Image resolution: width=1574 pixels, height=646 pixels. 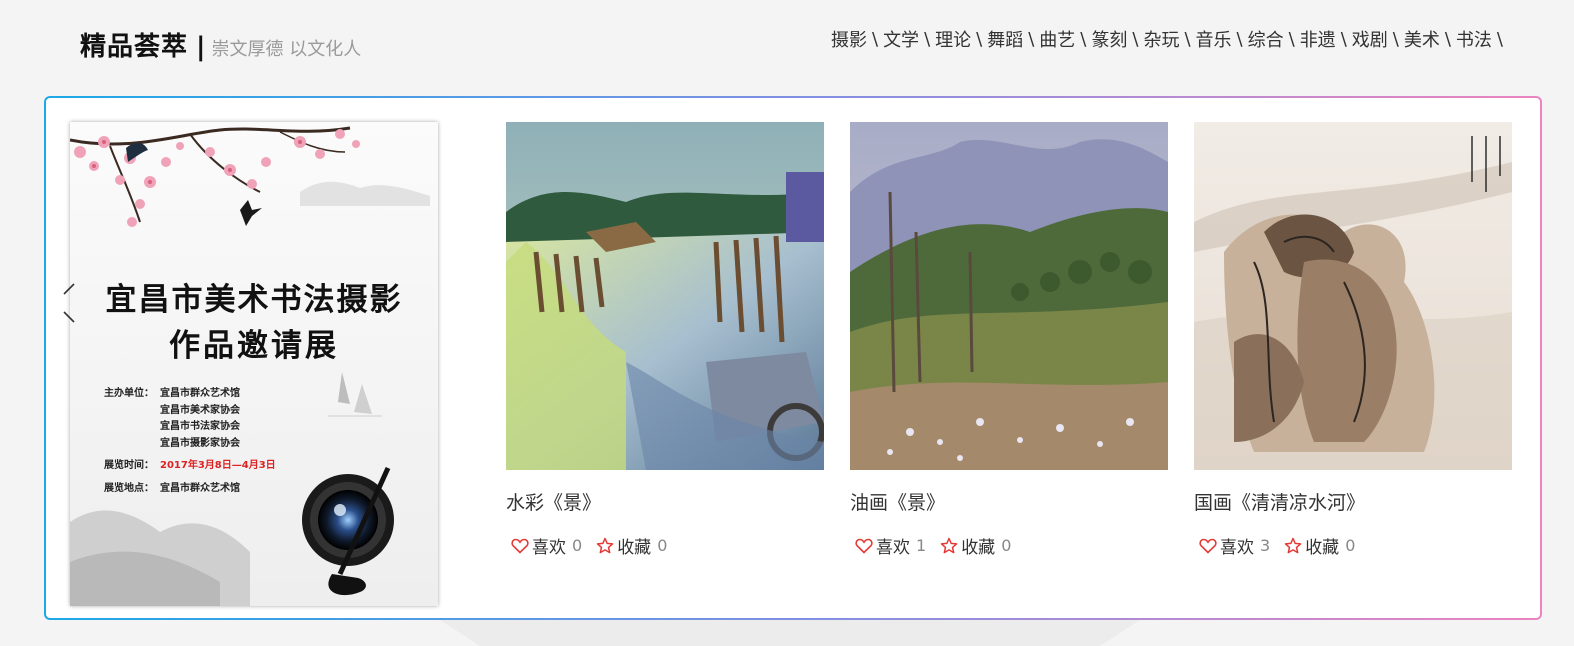 I want to click on like-count: 3, so click(x=1265, y=545).